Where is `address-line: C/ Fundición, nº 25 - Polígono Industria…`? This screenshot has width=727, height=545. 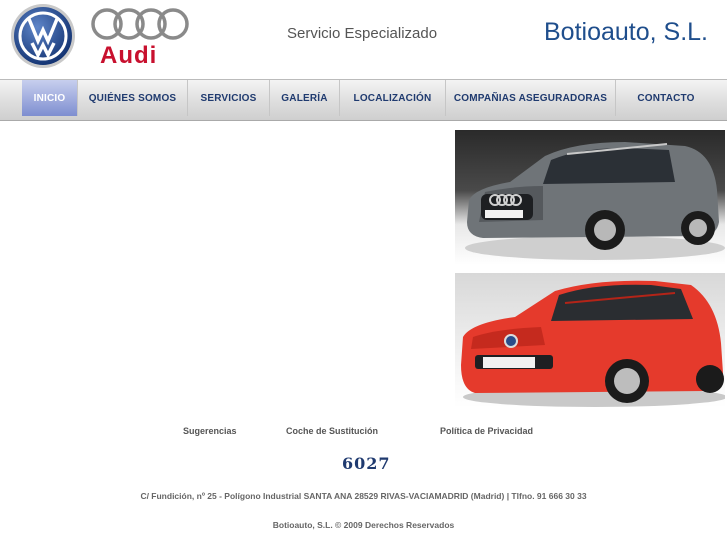
address-line: C/ Fundición, nº 25 - Polígono Industria… is located at coordinates (363, 496).